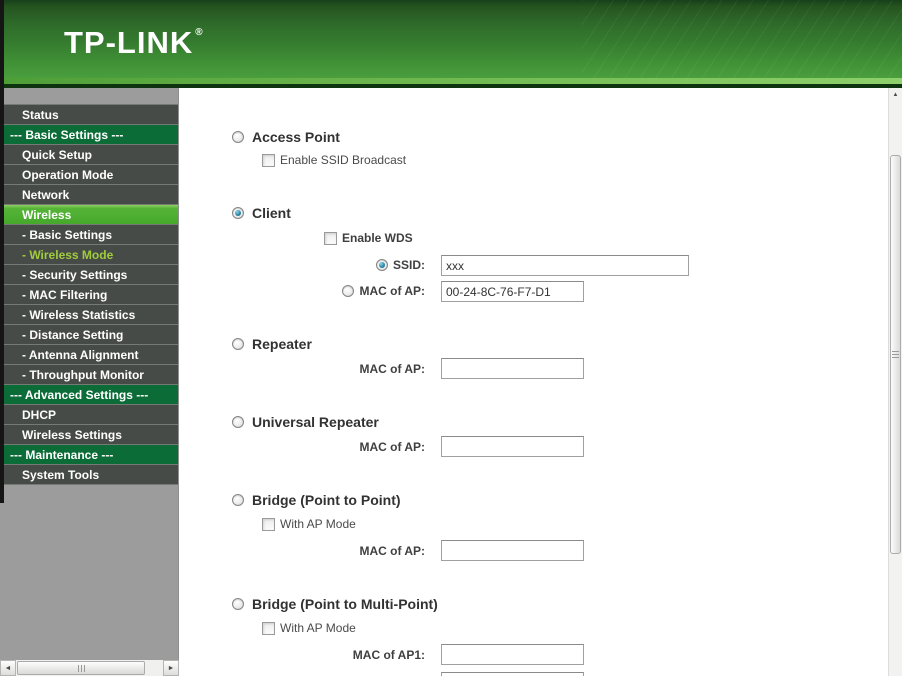  Describe the element at coordinates (2, 251) in the screenshot. I see `window-left-edge` at that location.